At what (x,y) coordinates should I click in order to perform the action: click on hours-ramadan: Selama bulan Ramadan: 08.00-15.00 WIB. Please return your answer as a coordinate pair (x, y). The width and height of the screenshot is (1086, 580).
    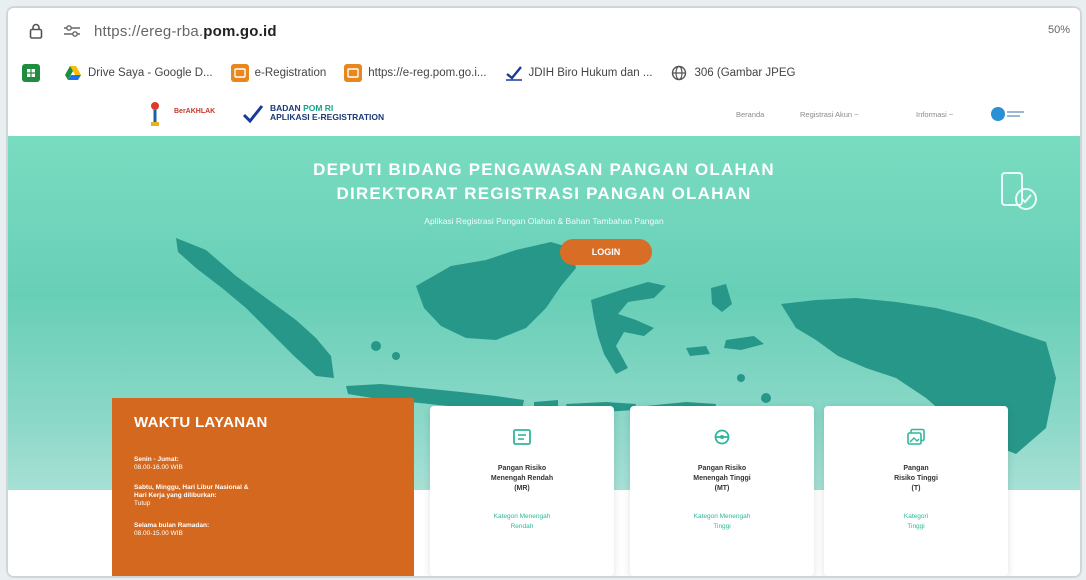
    Looking at the image, I should click on (171, 530).